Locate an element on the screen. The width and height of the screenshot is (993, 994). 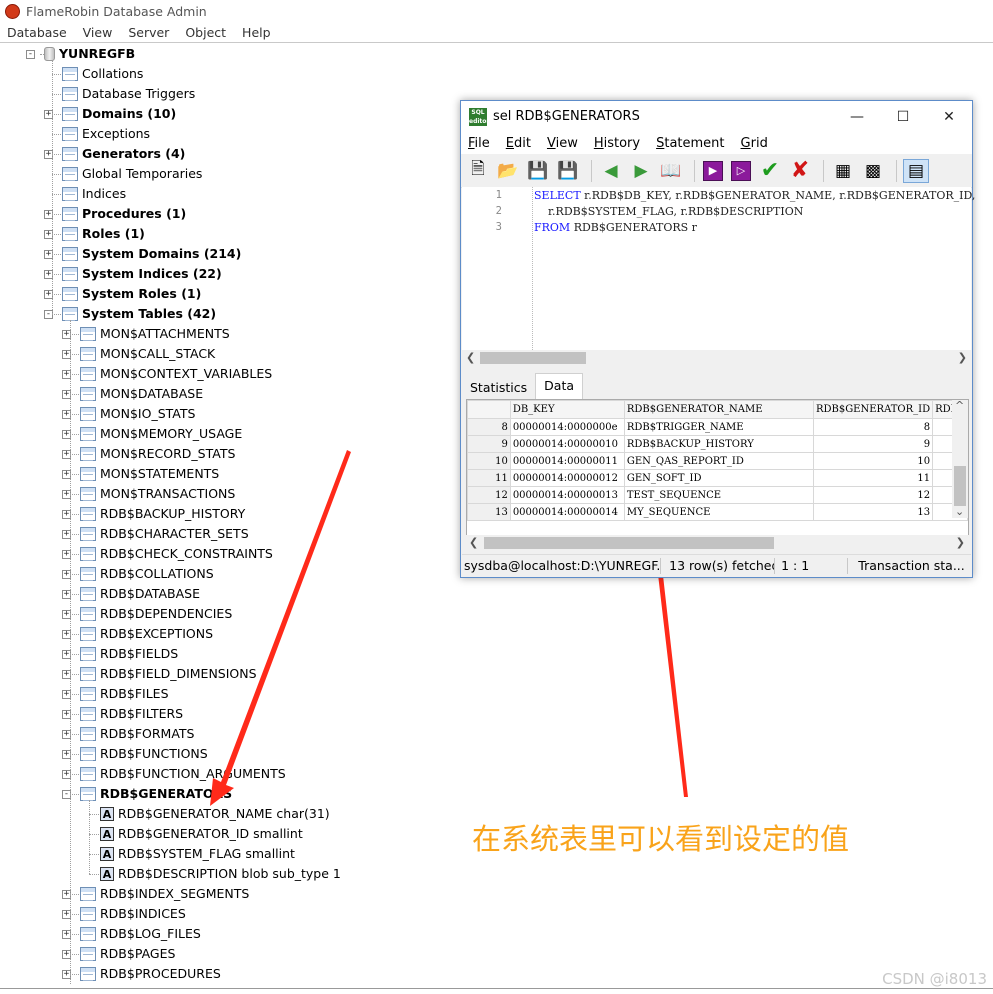
tree-node: RDB$FUNCTION_ARGUMENTS is located at coordinates (183, 774).